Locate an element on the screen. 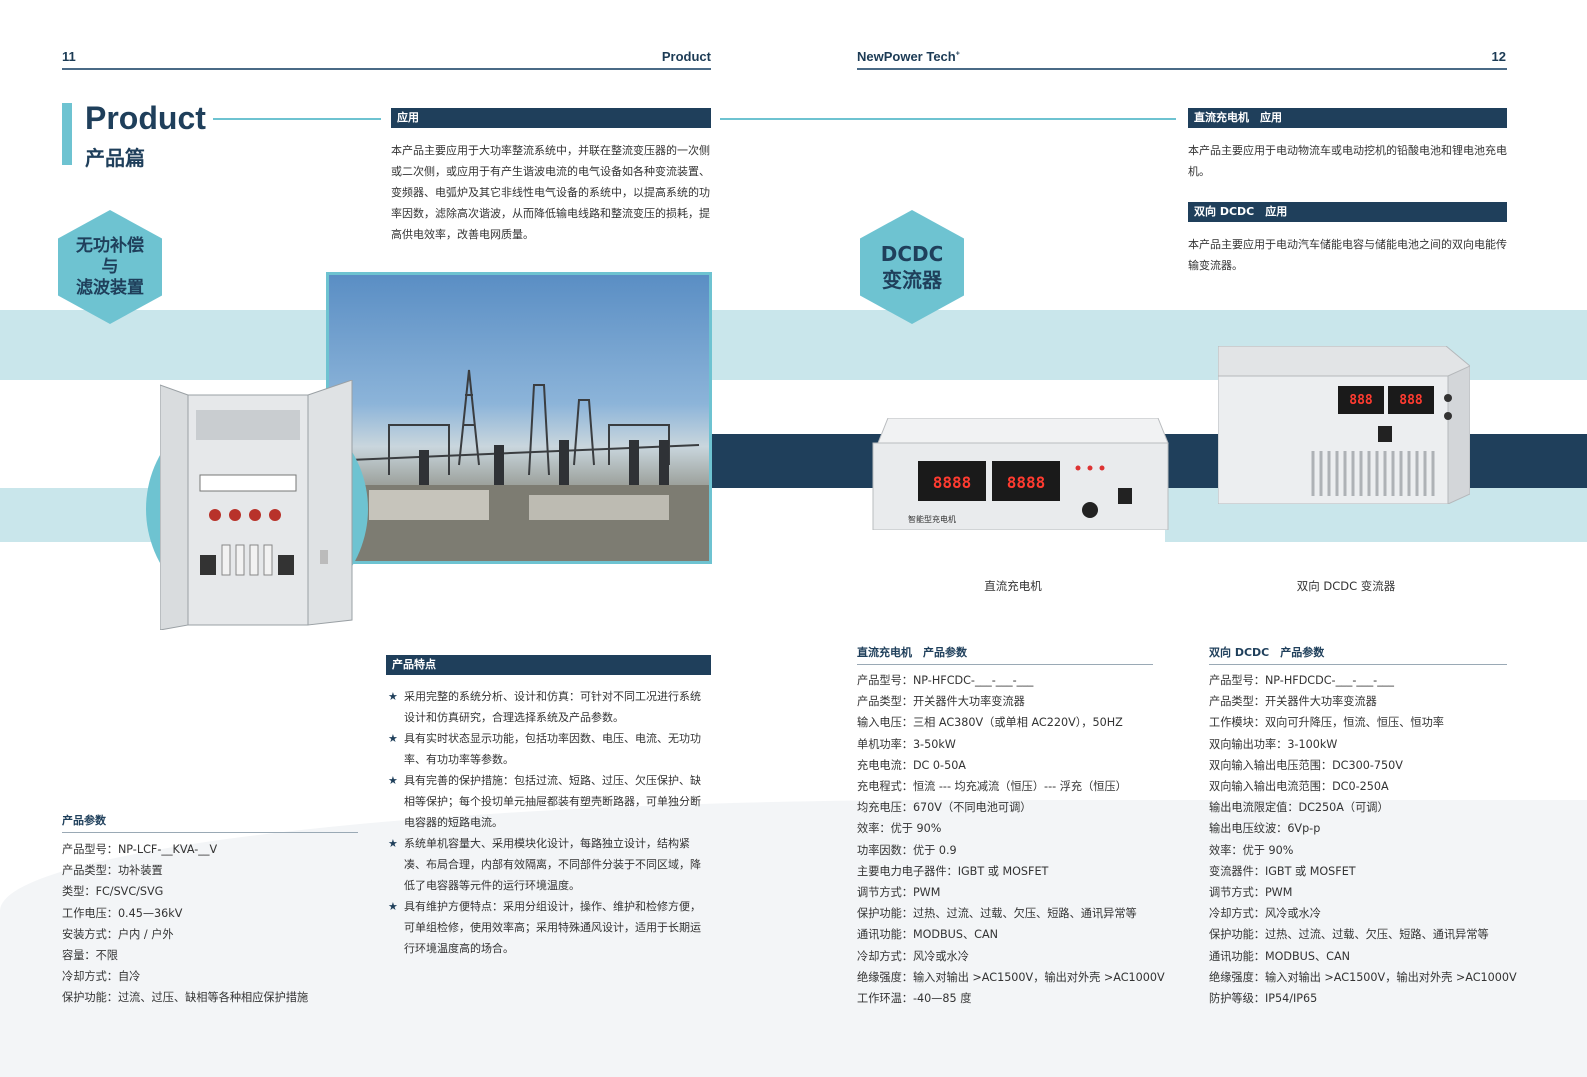 This screenshot has height=1077, width=1587. dc-charger-image: 8888 8888 智能型充电机 is located at coordinates (1019, 474).